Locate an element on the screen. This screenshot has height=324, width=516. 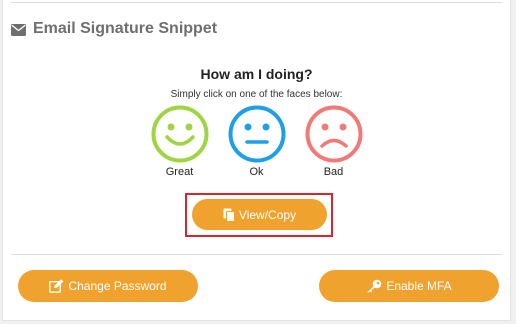
smiley-neutral-icon is located at coordinates (257, 134).